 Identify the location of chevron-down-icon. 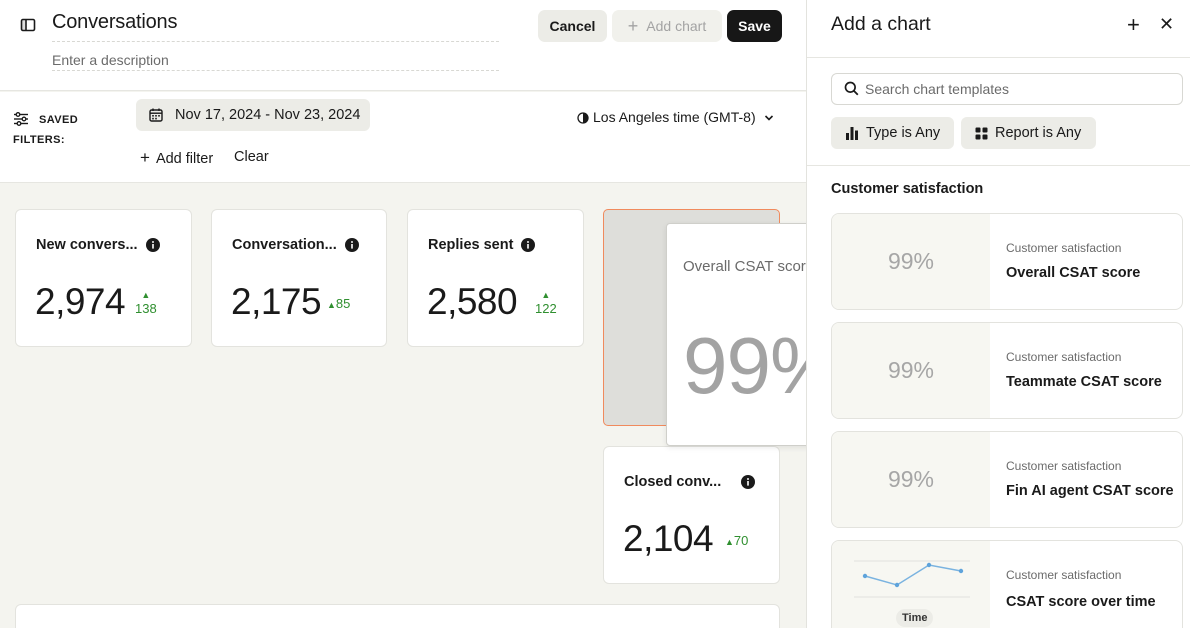
(769, 117).